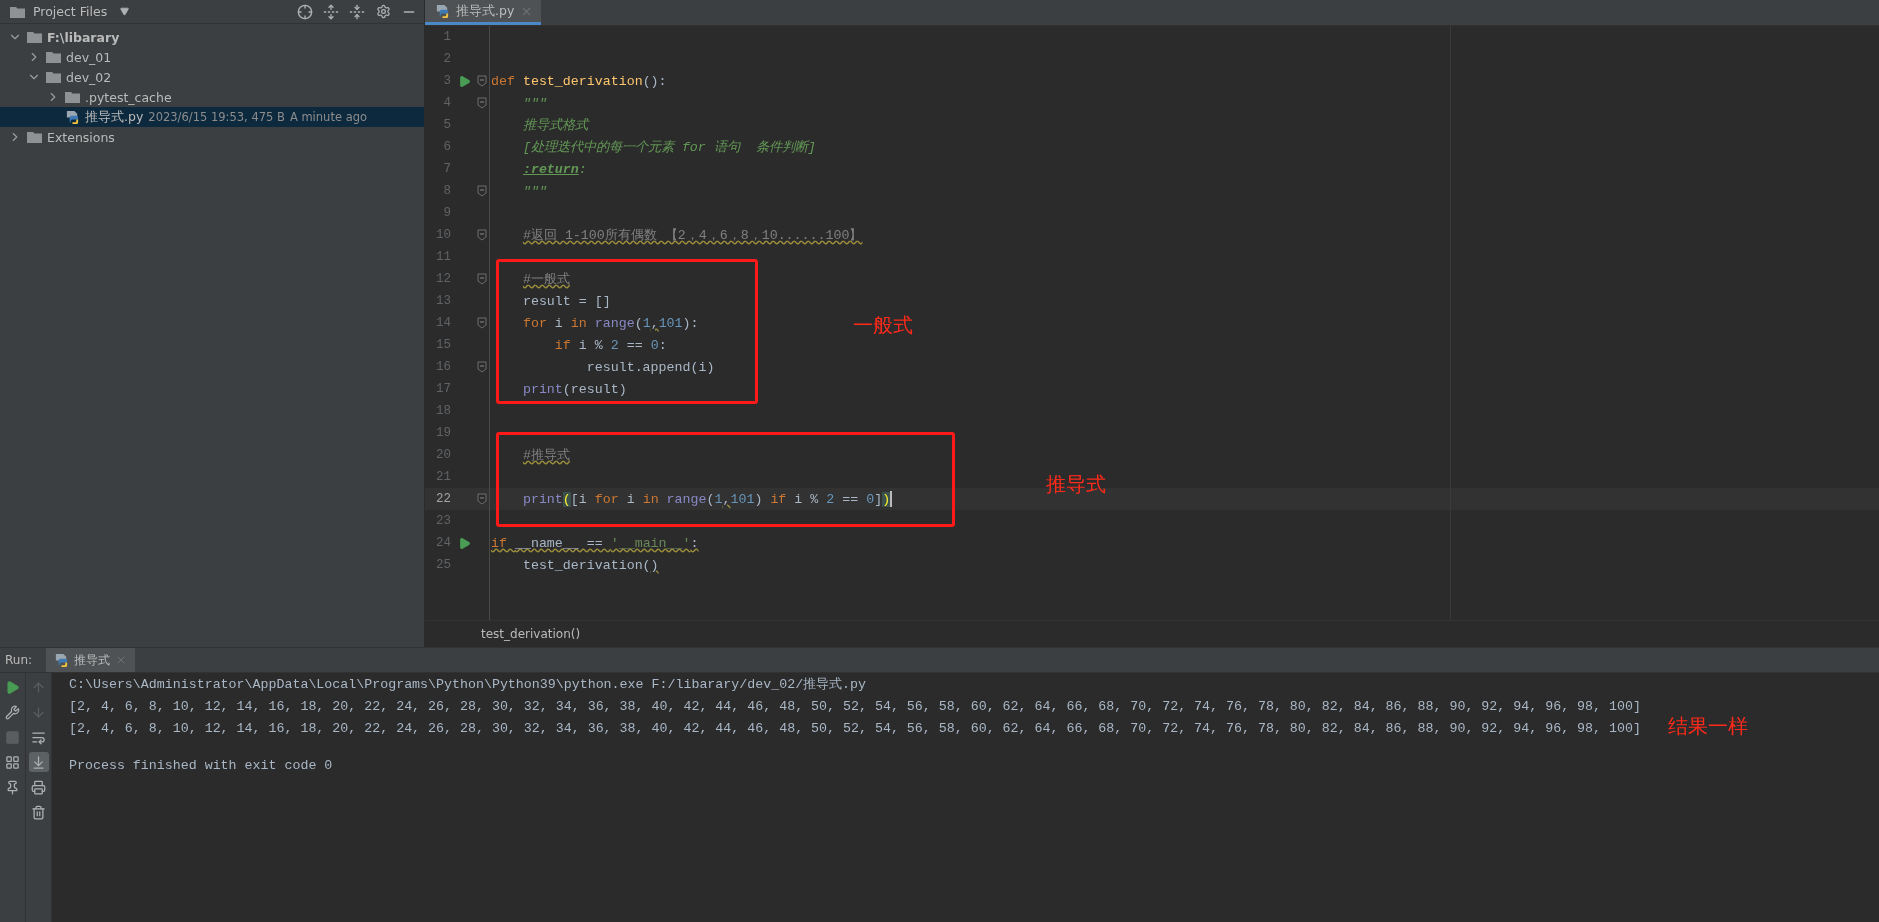  I want to click on line-number: 25, so click(443, 565).